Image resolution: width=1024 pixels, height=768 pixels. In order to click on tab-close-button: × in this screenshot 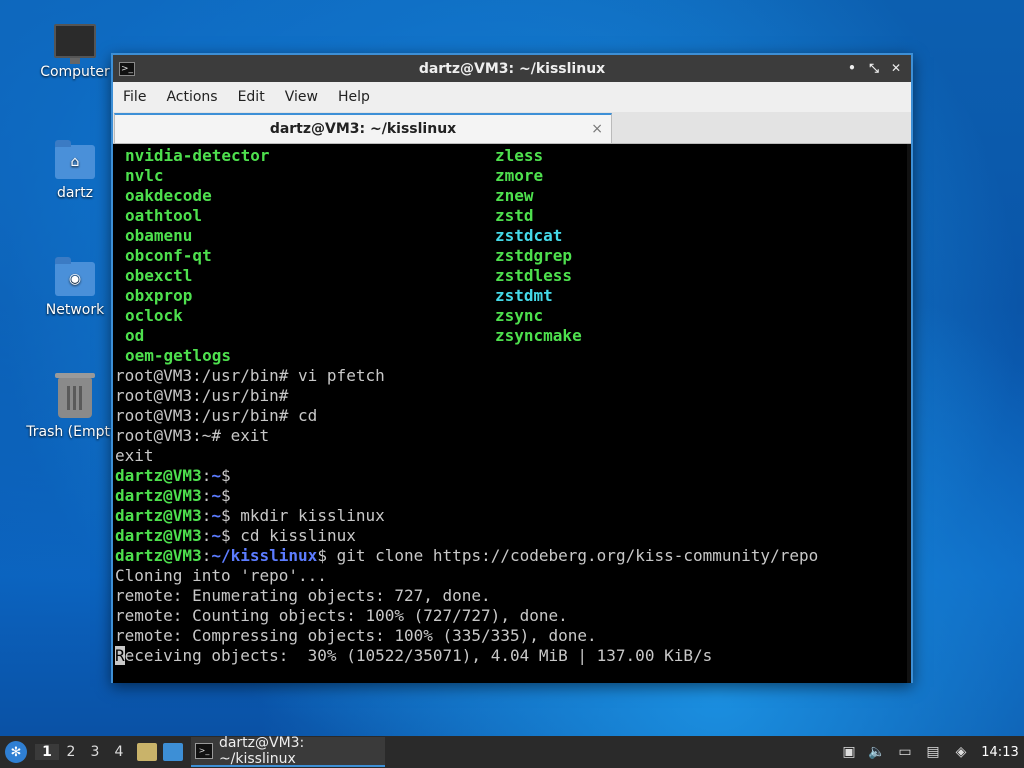, I will do `click(597, 129)`.